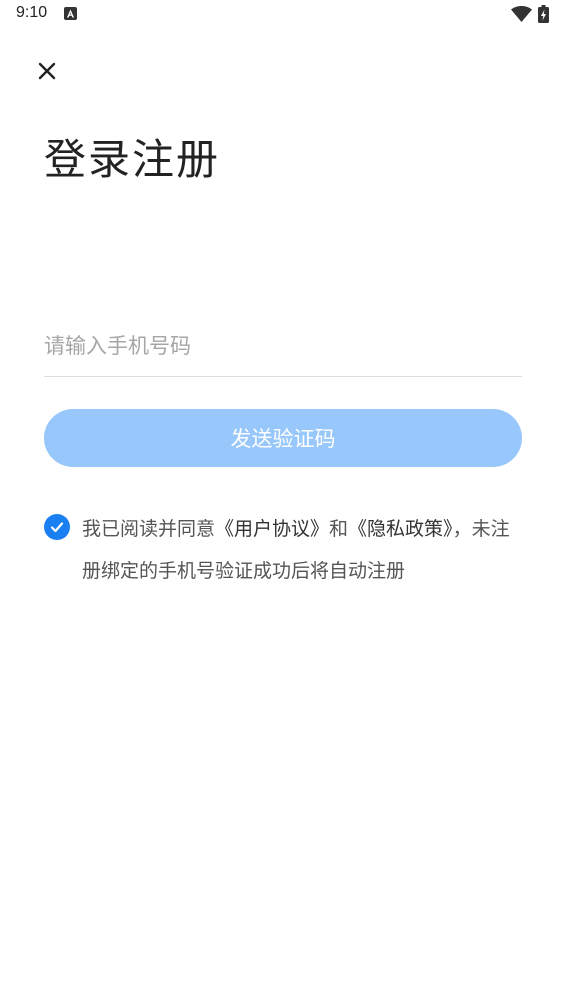  I want to click on page-title: 登录注册, so click(132, 159).